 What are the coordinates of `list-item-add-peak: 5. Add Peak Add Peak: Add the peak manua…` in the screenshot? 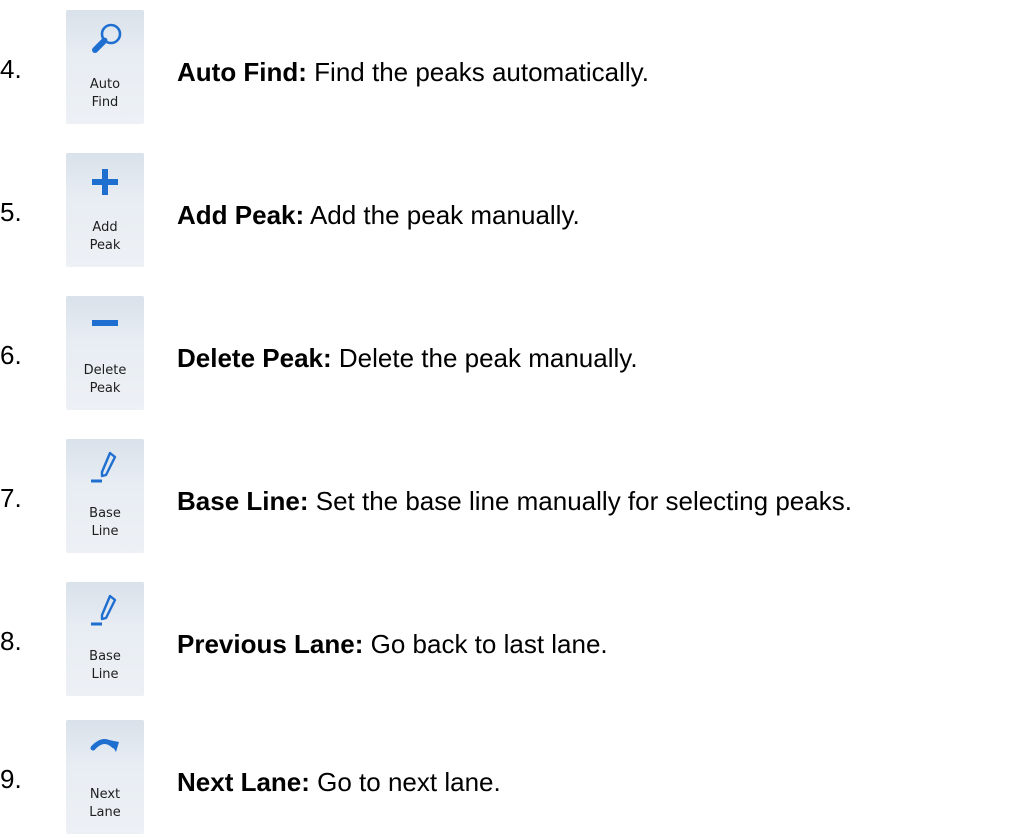 It's located at (506, 210).